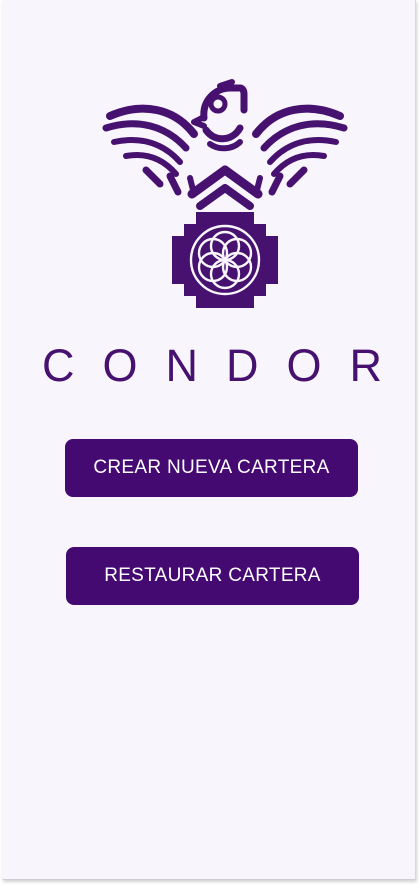 The image size is (420, 886). Describe the element at coordinates (226, 365) in the screenshot. I see `app-name-wordmark: CONDOR` at that location.